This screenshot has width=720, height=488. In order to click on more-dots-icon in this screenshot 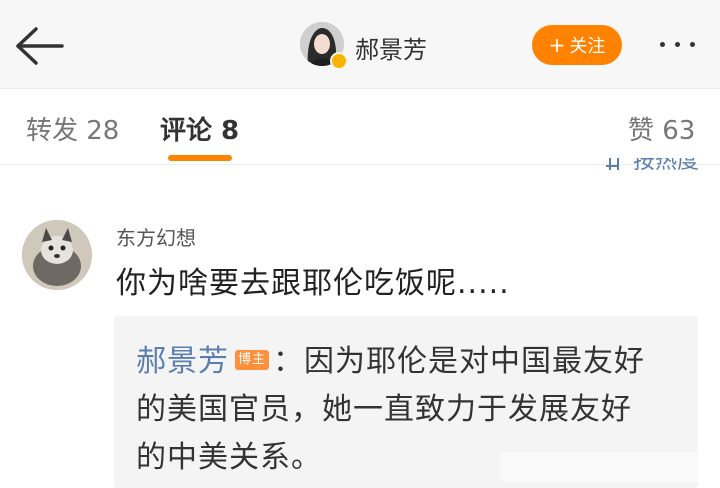, I will do `click(680, 46)`.